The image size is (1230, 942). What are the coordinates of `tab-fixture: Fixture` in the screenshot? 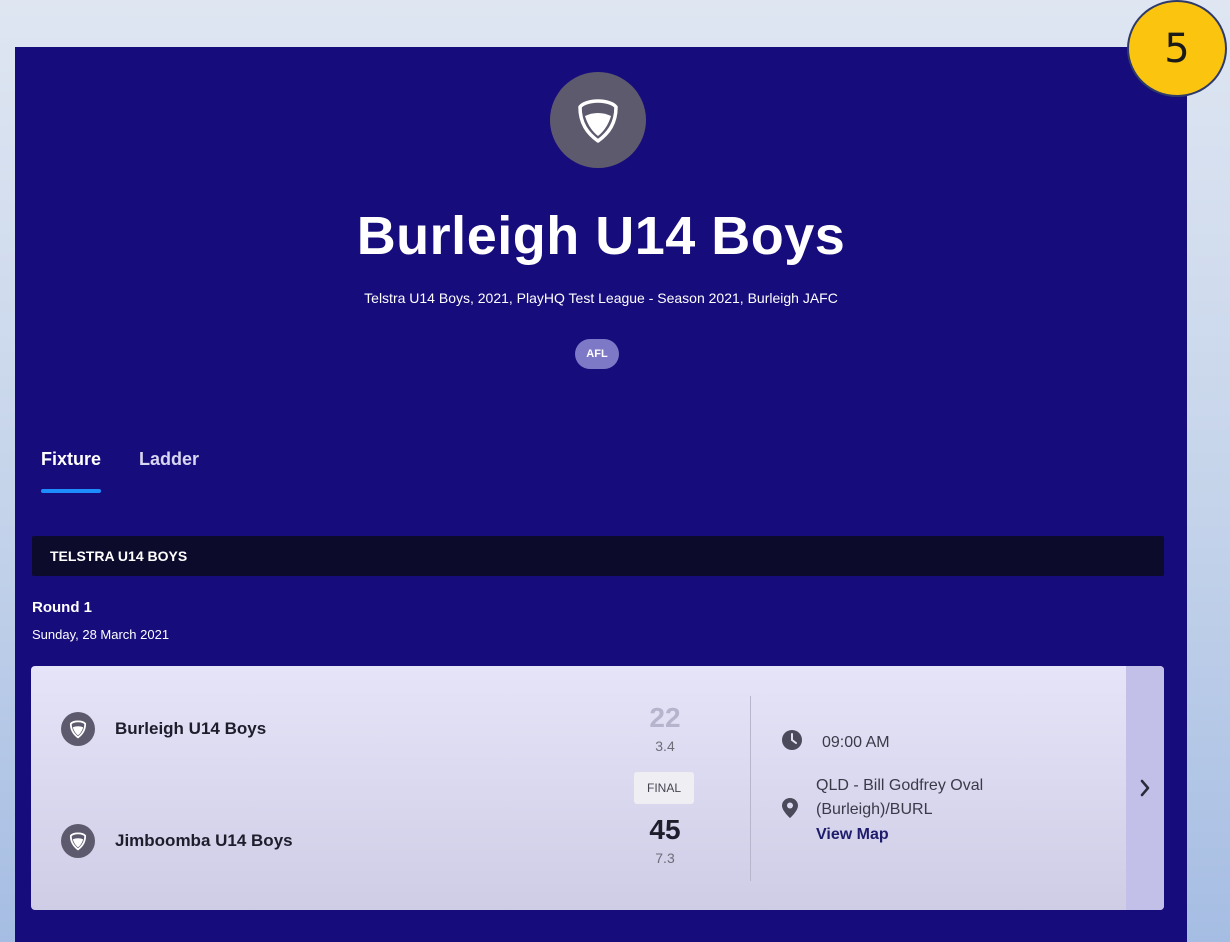 It's located at (71, 471).